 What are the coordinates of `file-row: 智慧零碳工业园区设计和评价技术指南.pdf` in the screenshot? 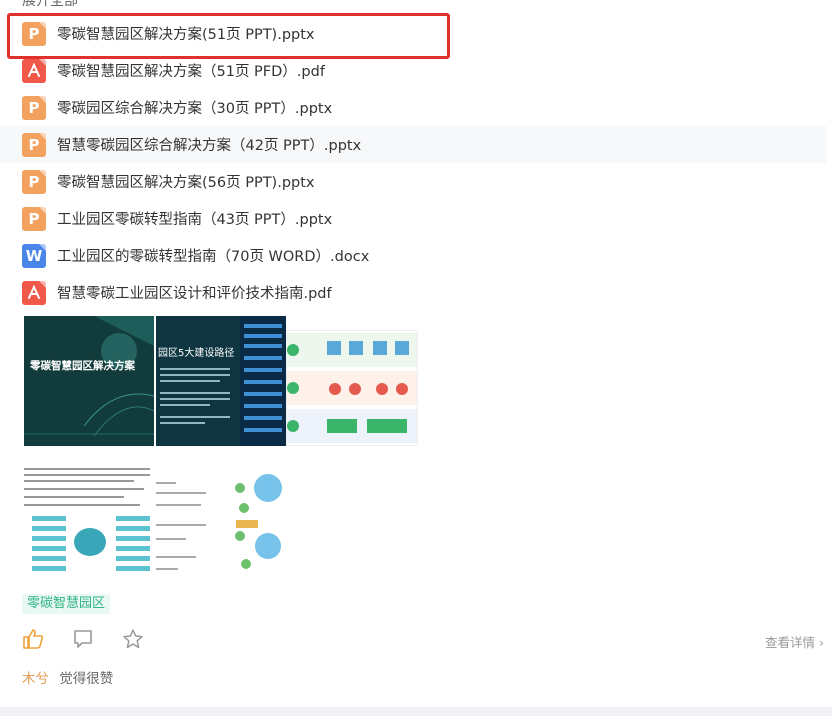 It's located at (416, 292).